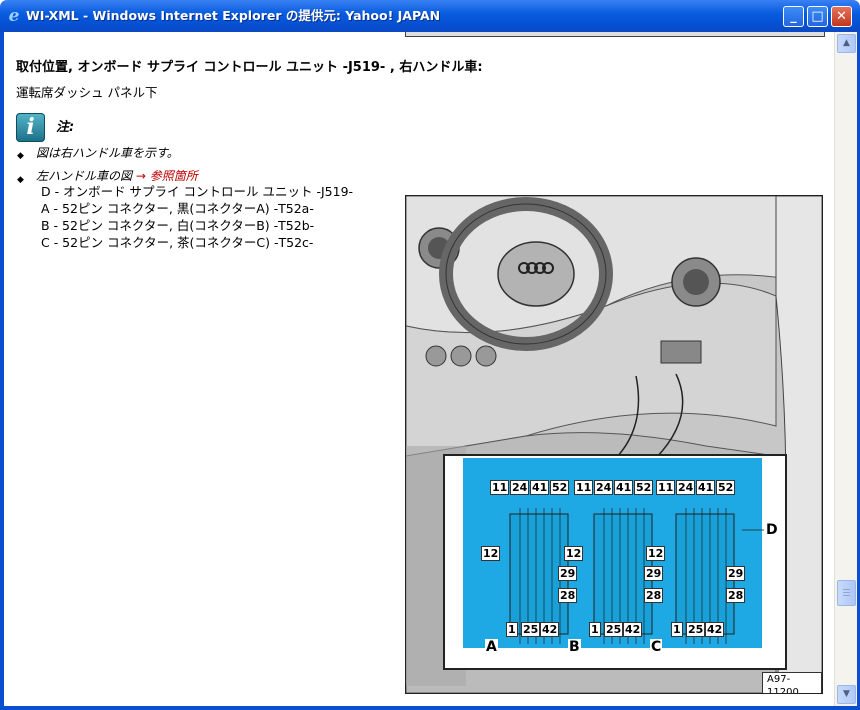  I want to click on maximize-icon: □, so click(817, 16).